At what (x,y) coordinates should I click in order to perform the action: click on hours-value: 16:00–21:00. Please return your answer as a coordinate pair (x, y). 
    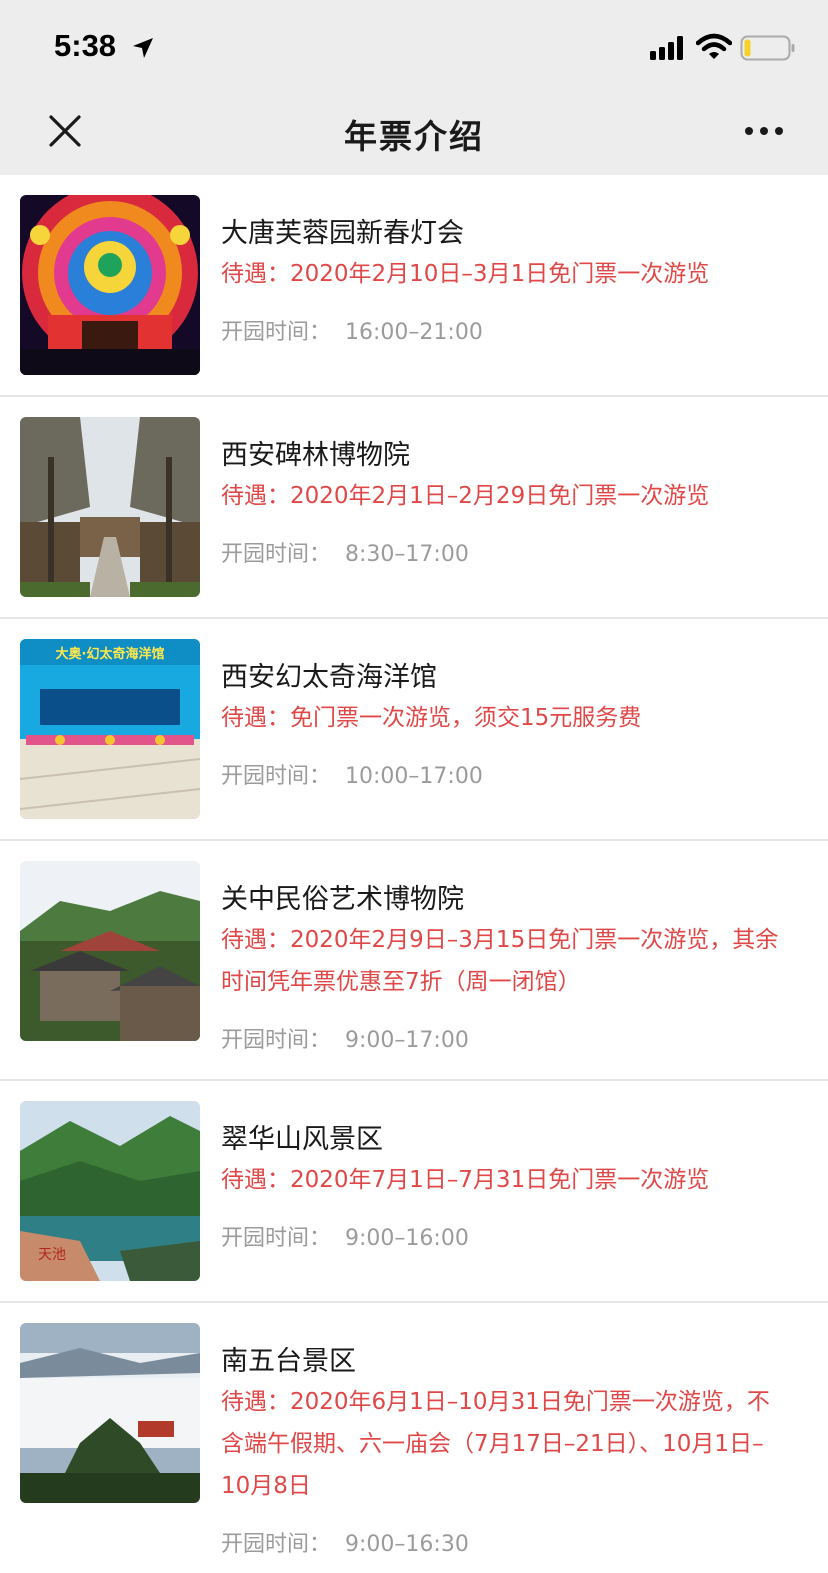
    Looking at the image, I should click on (414, 332).